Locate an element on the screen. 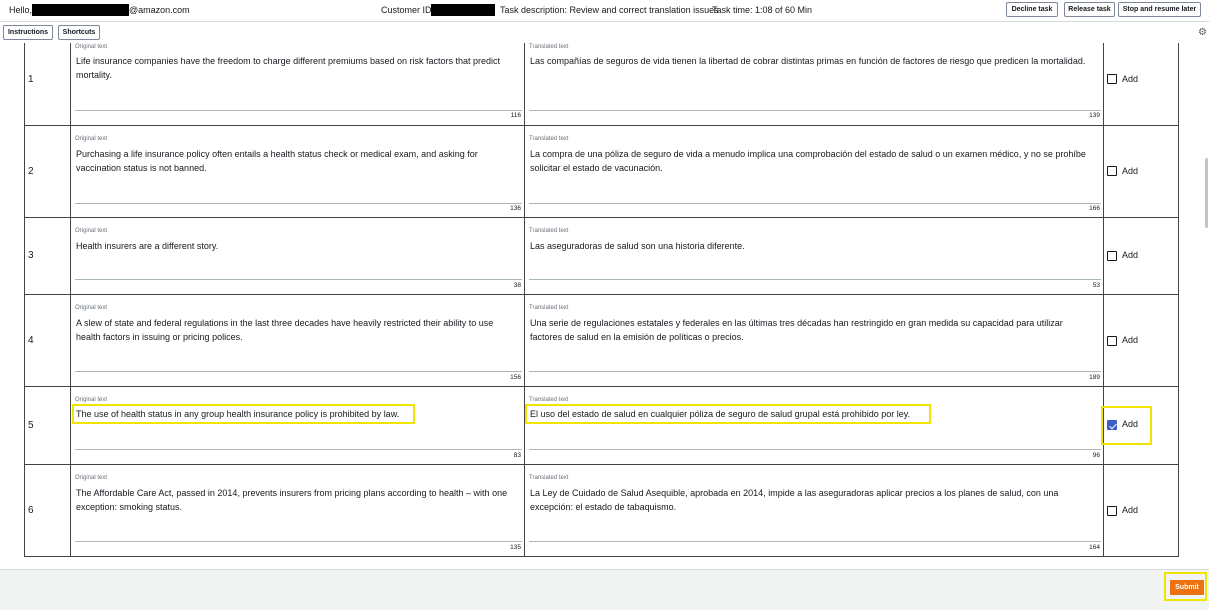 The height and width of the screenshot is (610, 1209). gear-icon: ⚙ is located at coordinates (1202, 32).